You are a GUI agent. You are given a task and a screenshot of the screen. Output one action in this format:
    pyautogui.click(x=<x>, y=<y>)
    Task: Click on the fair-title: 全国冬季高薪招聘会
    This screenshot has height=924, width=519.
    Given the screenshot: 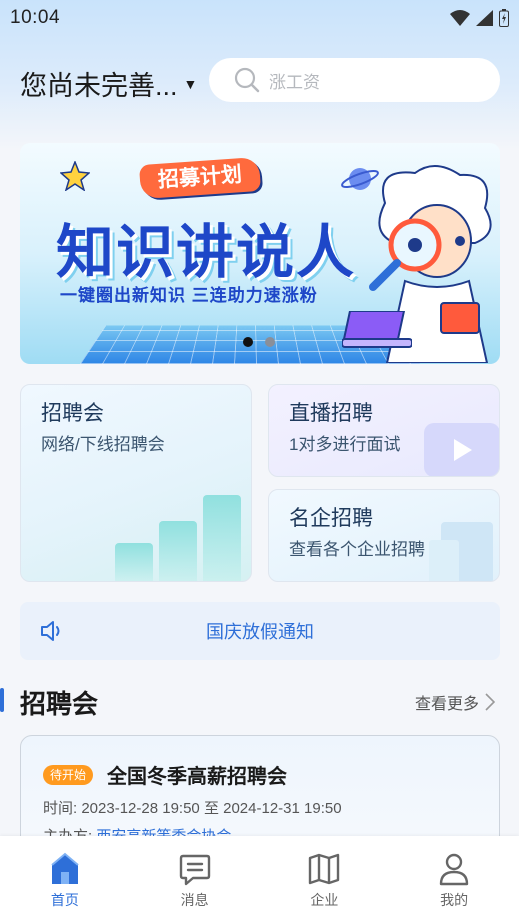 What is the action you would take?
    pyautogui.click(x=197, y=777)
    